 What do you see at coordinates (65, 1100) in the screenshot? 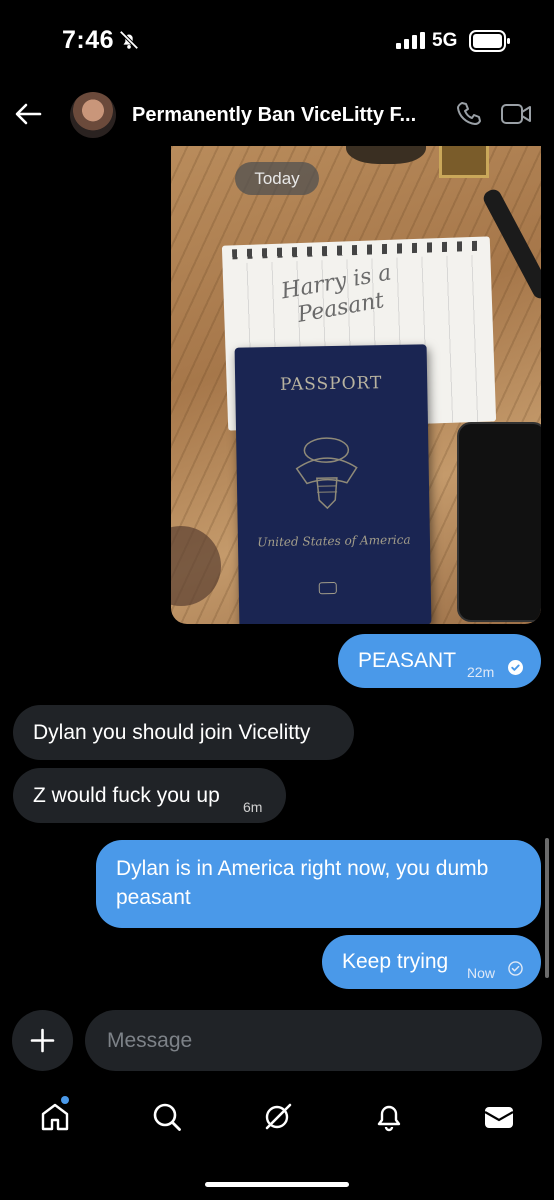
I see `home-notification-dot` at bounding box center [65, 1100].